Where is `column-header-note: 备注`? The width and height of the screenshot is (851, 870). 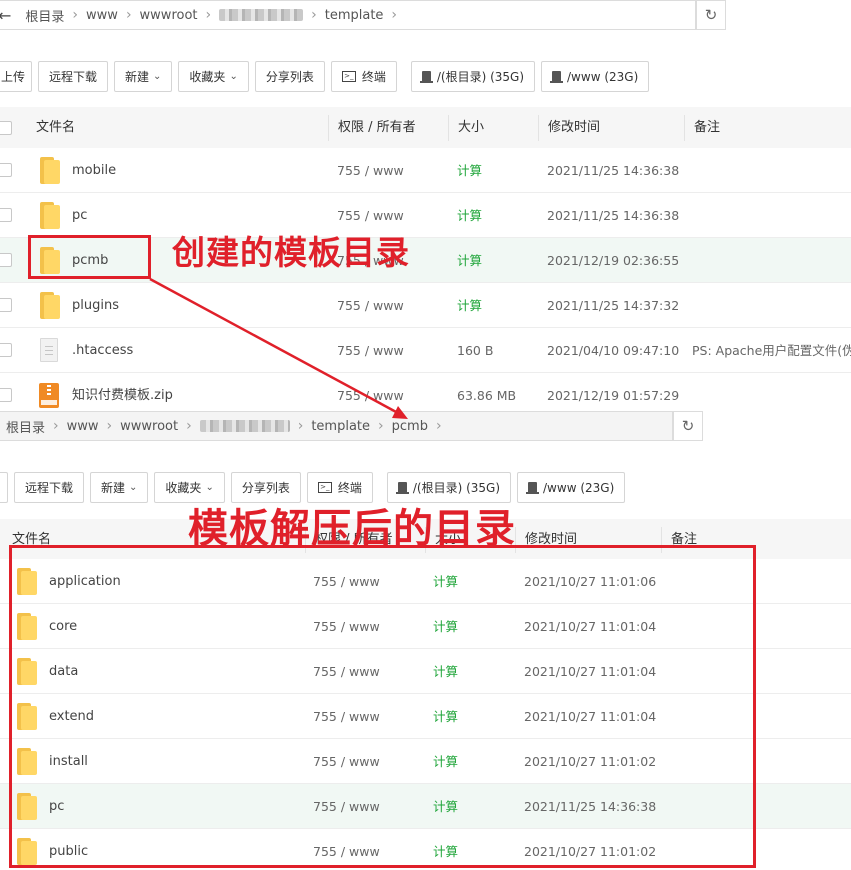
column-header-note: 备注 is located at coordinates (707, 128).